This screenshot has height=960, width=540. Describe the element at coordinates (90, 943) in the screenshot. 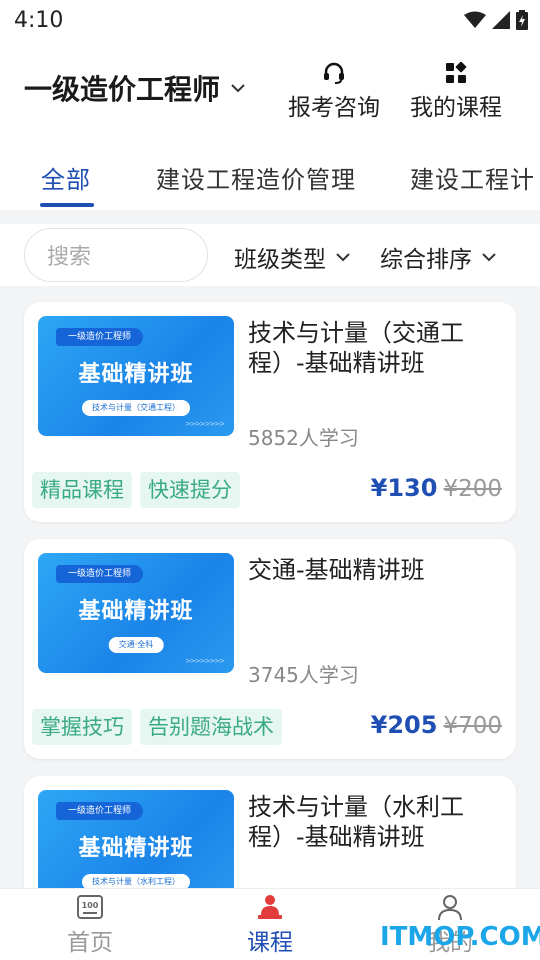

I see `nav-home-label: 首页` at that location.